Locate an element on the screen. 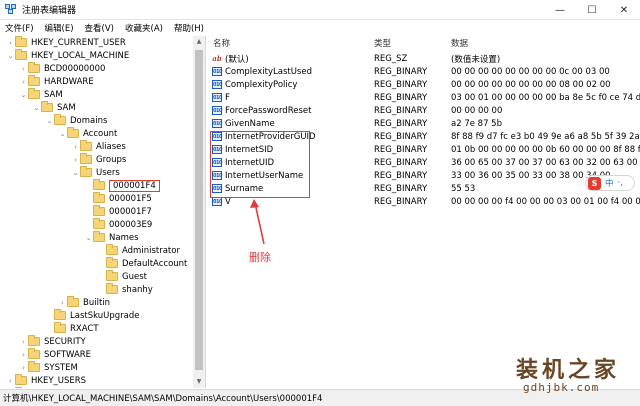 The image size is (640, 406). tree-node-label: Domains is located at coordinates (88, 121).